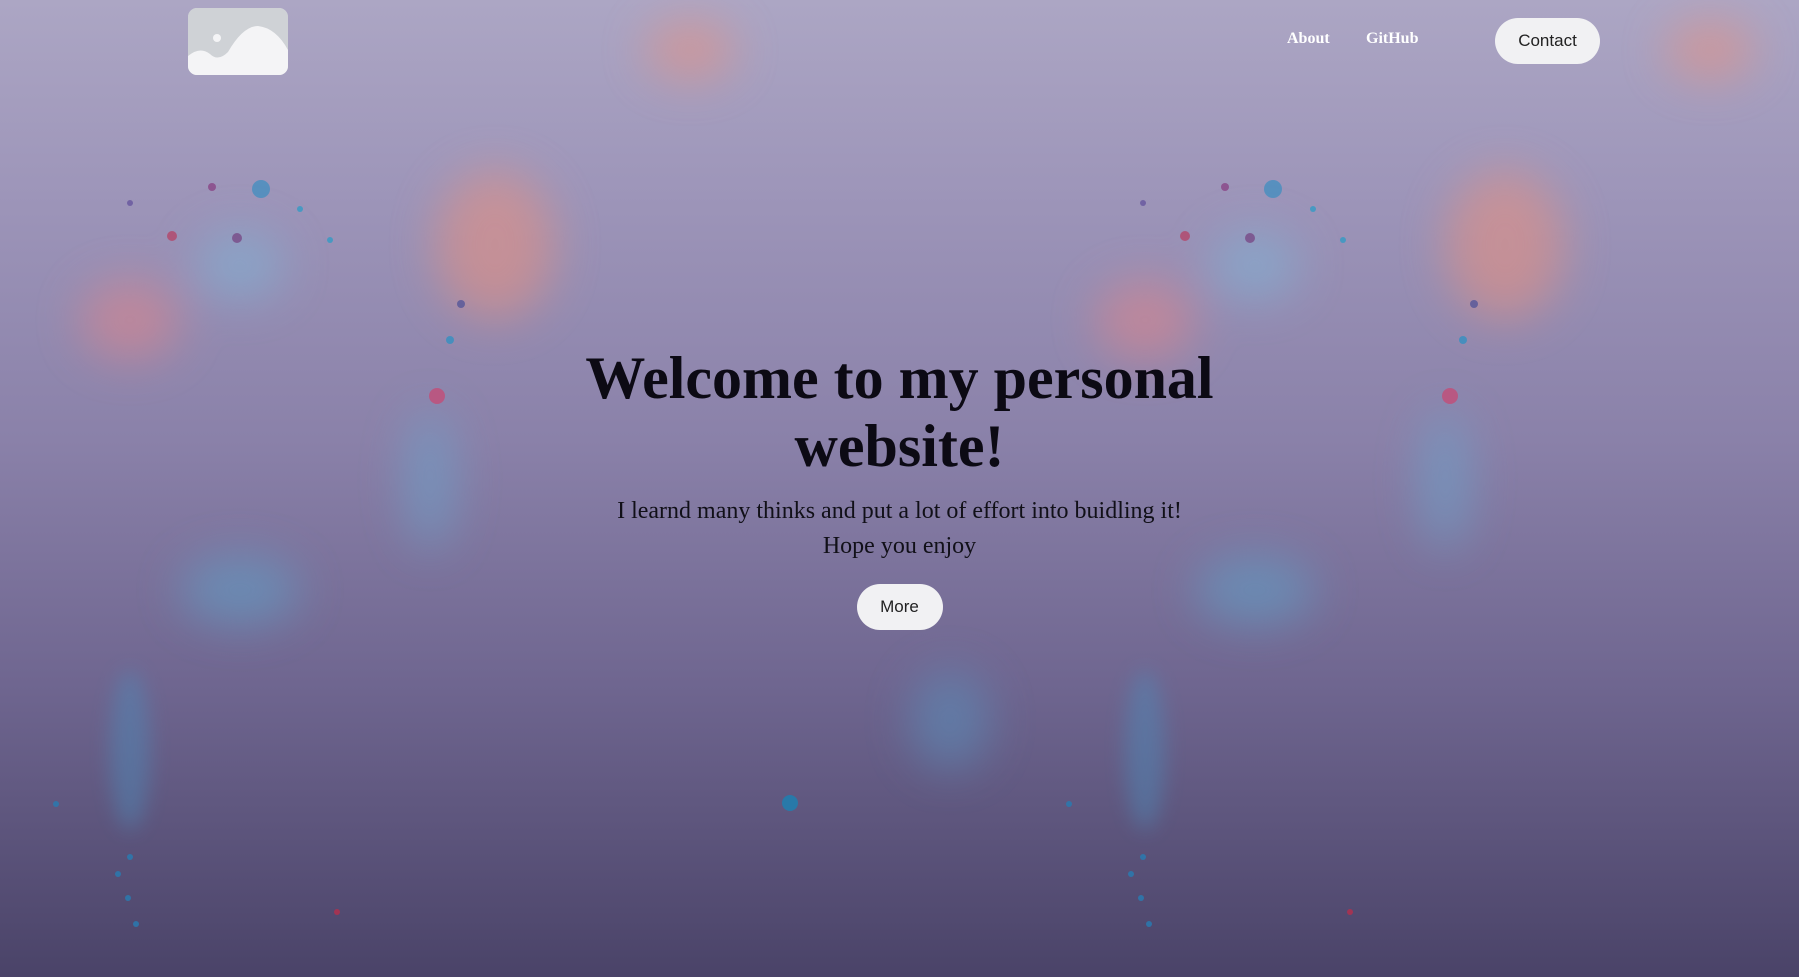  What do you see at coordinates (899, 607) in the screenshot?
I see `more-button: More` at bounding box center [899, 607].